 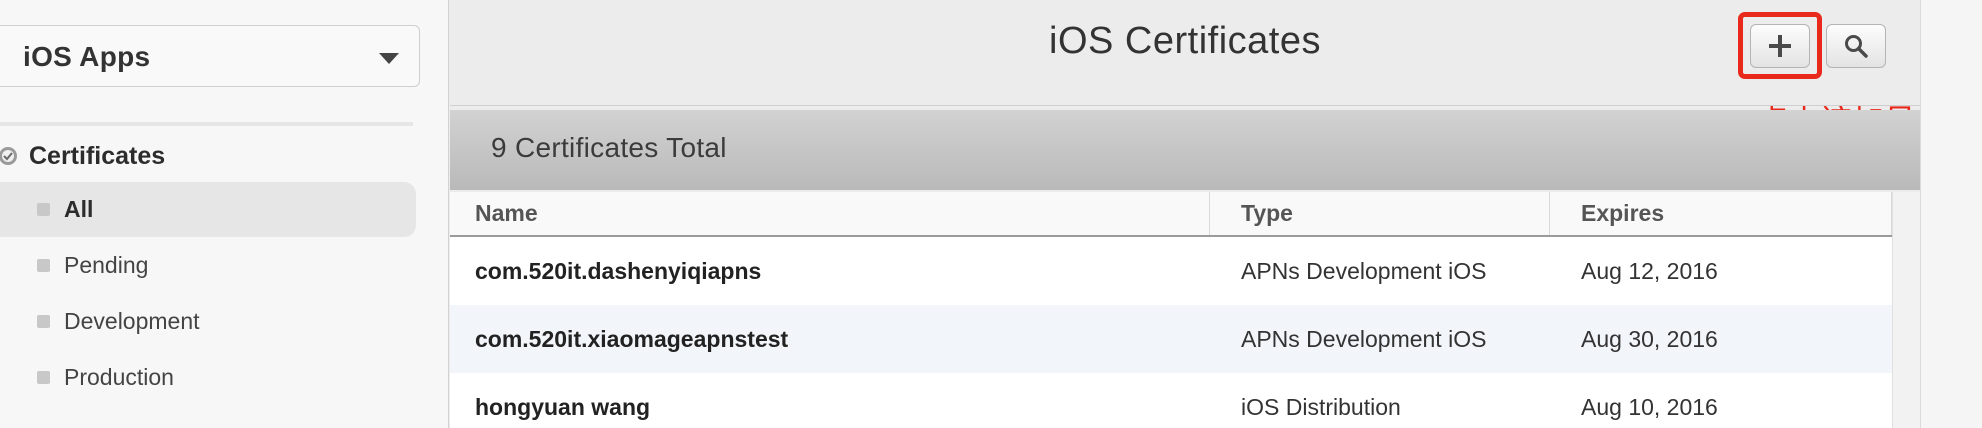 What do you see at coordinates (206, 124) in the screenshot?
I see `sidebar-divider` at bounding box center [206, 124].